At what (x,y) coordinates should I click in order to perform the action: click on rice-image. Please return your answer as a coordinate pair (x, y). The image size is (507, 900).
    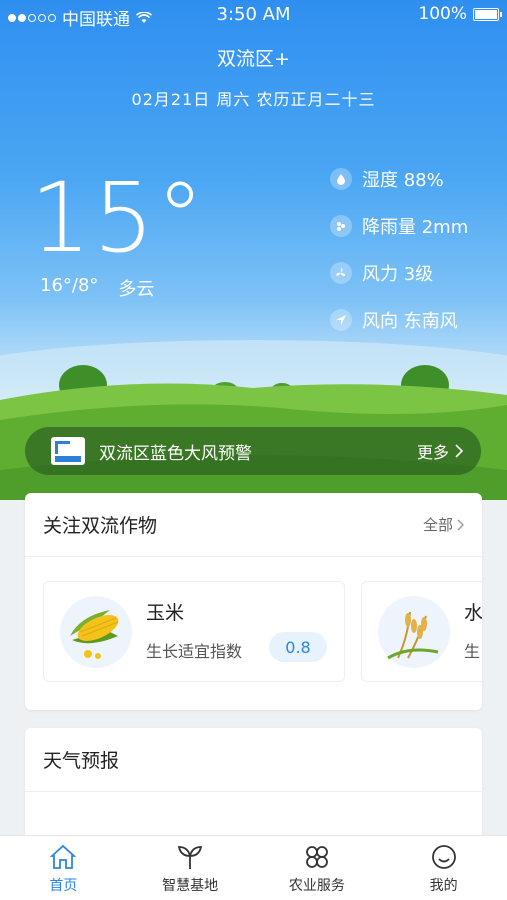
    Looking at the image, I should click on (414, 632).